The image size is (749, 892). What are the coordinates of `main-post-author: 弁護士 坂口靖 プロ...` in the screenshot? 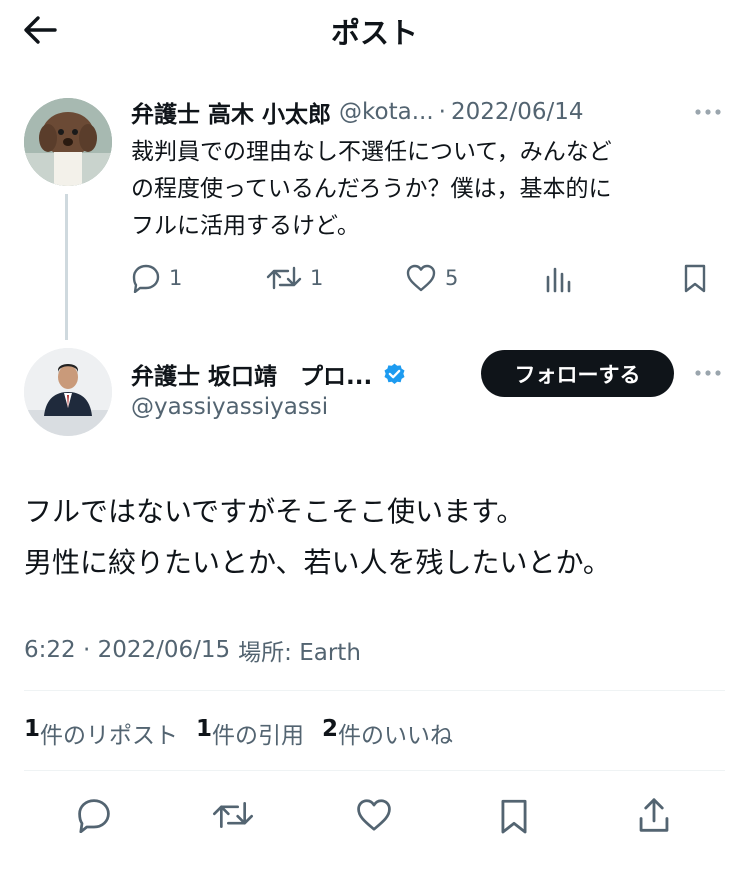 It's located at (269, 374).